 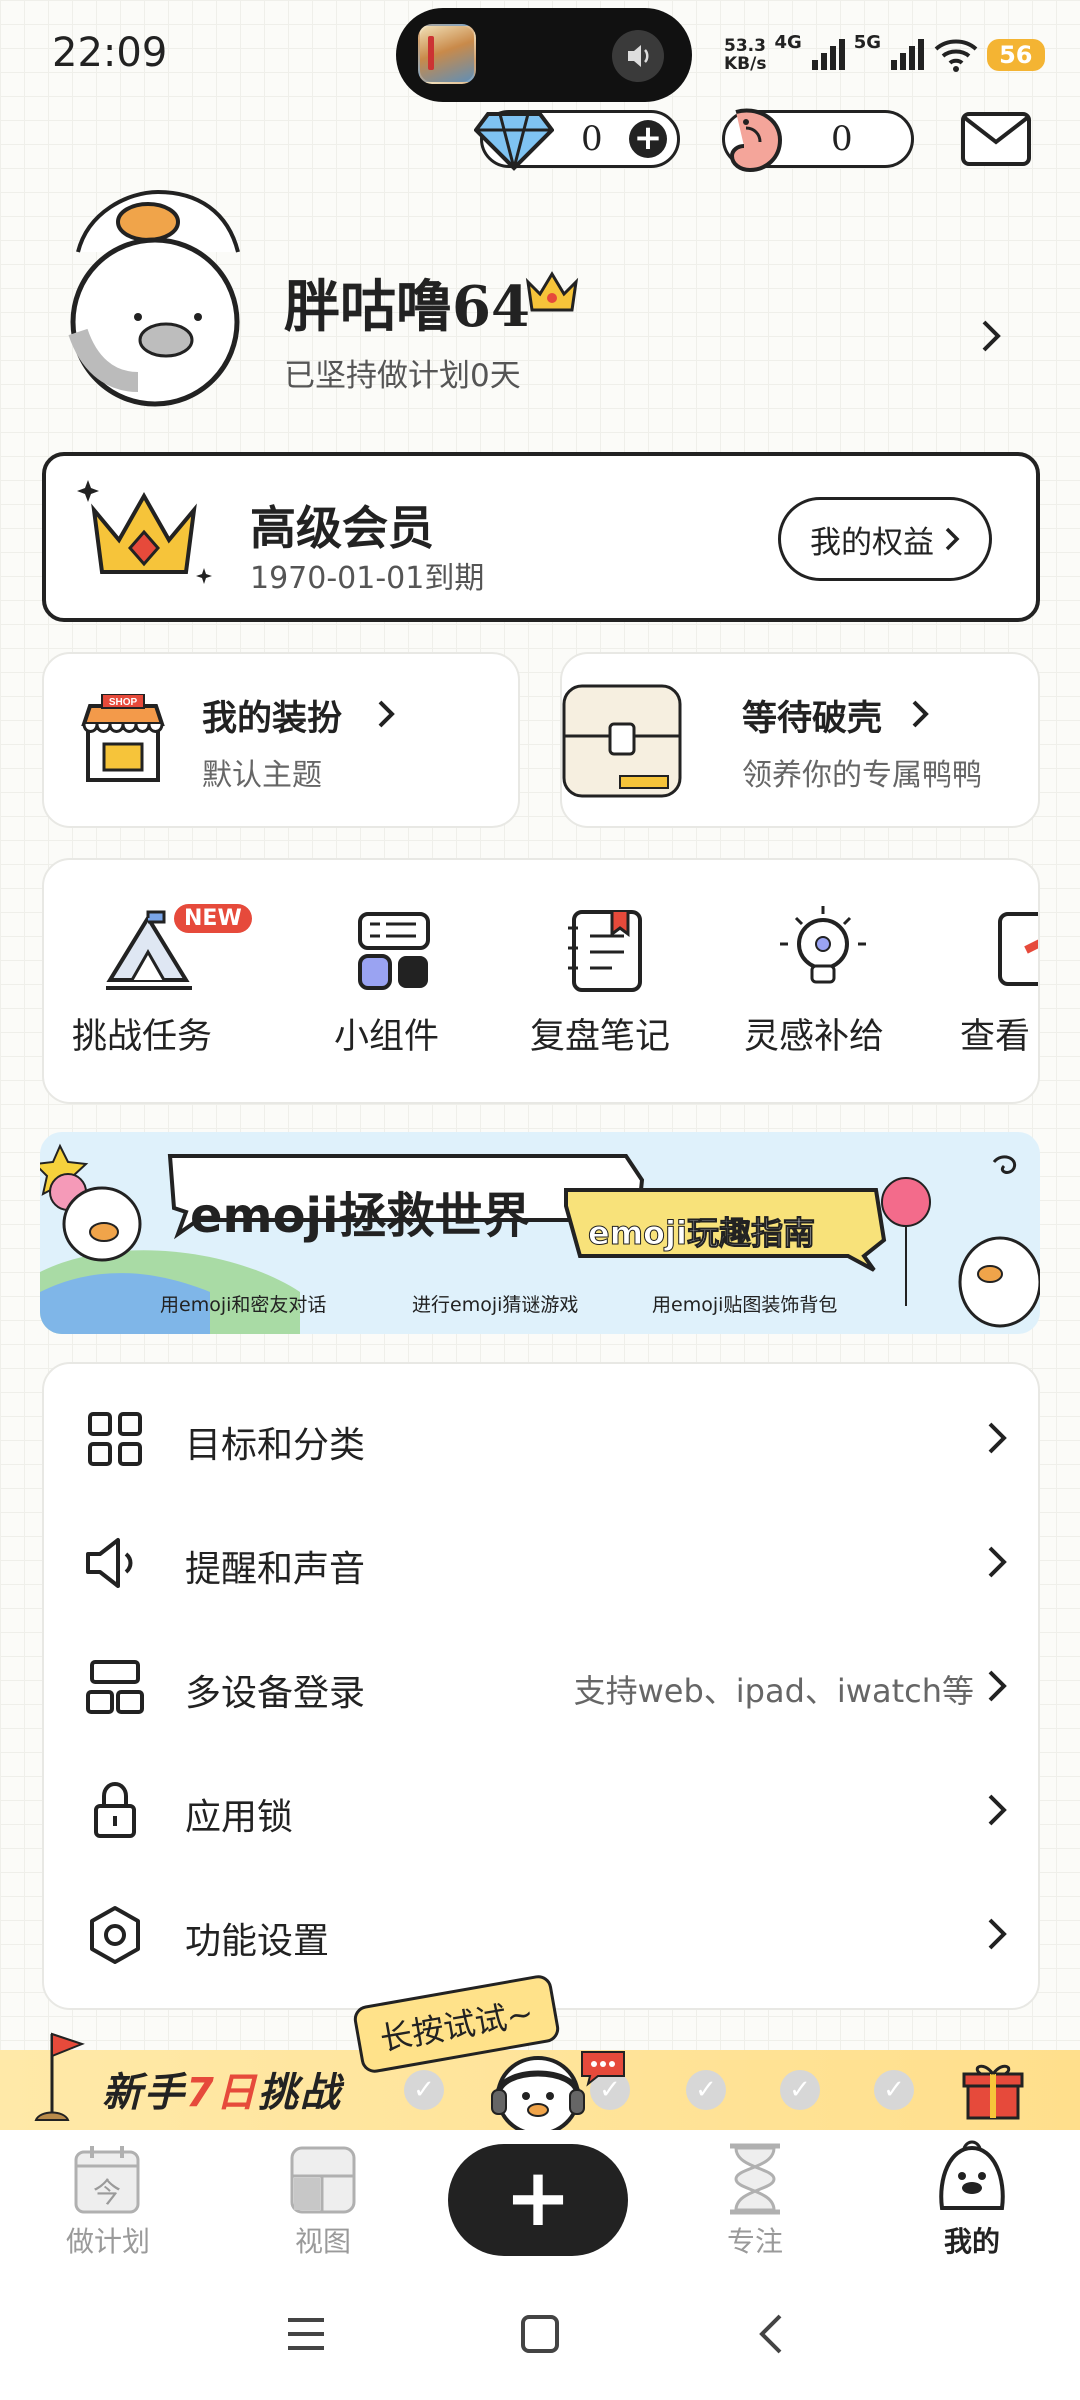 I want to click on lock-icon, so click(x=115, y=1809).